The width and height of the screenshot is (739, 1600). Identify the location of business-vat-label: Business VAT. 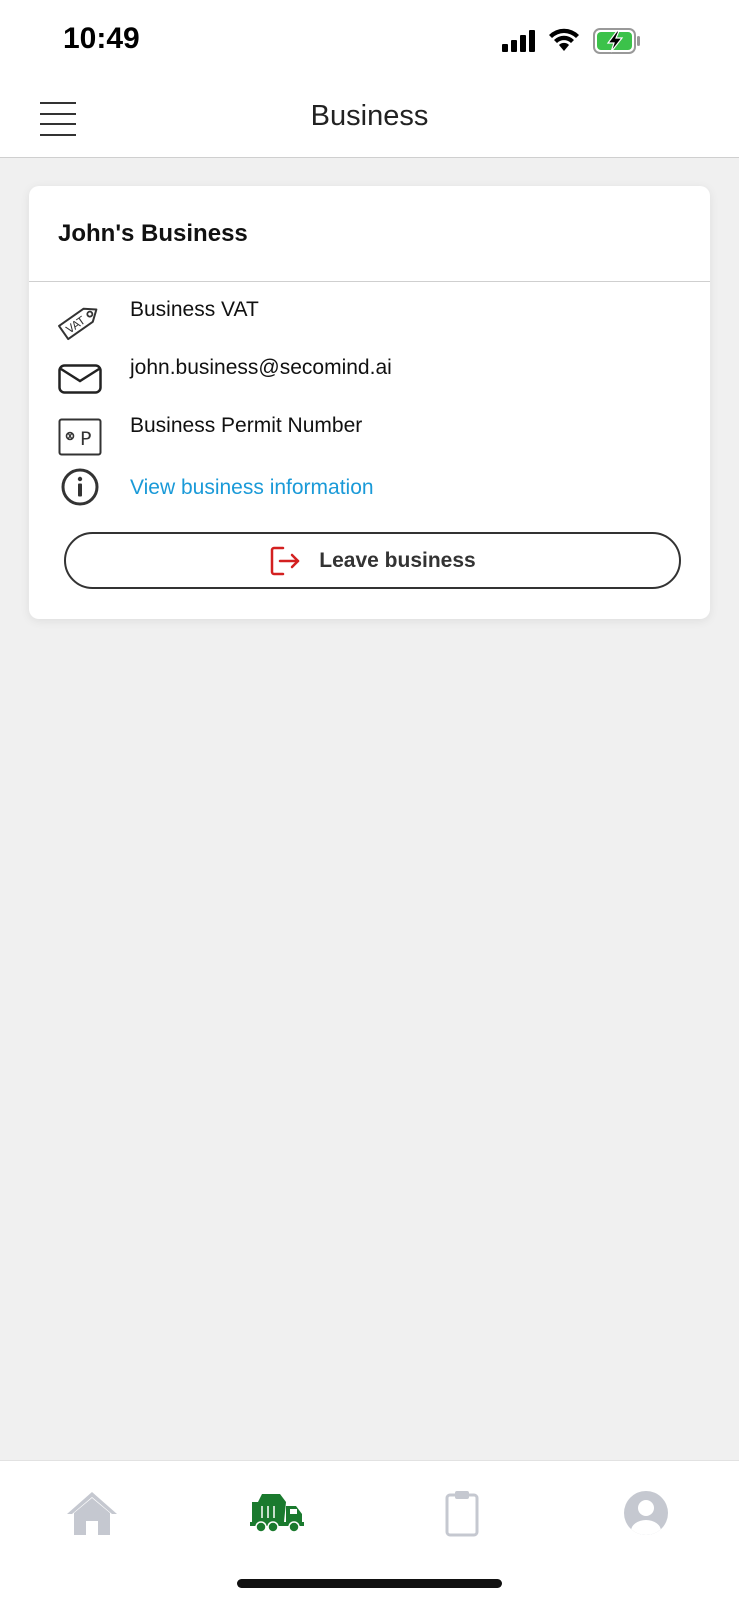
(194, 309).